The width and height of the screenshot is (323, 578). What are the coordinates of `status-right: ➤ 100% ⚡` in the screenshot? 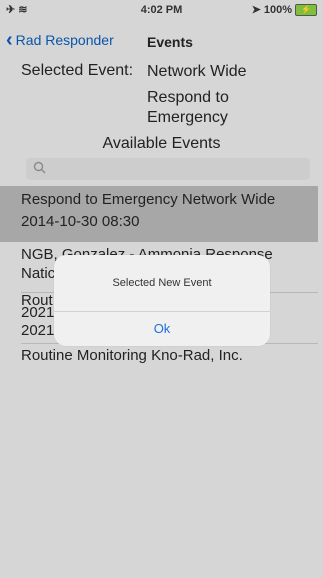 It's located at (284, 9).